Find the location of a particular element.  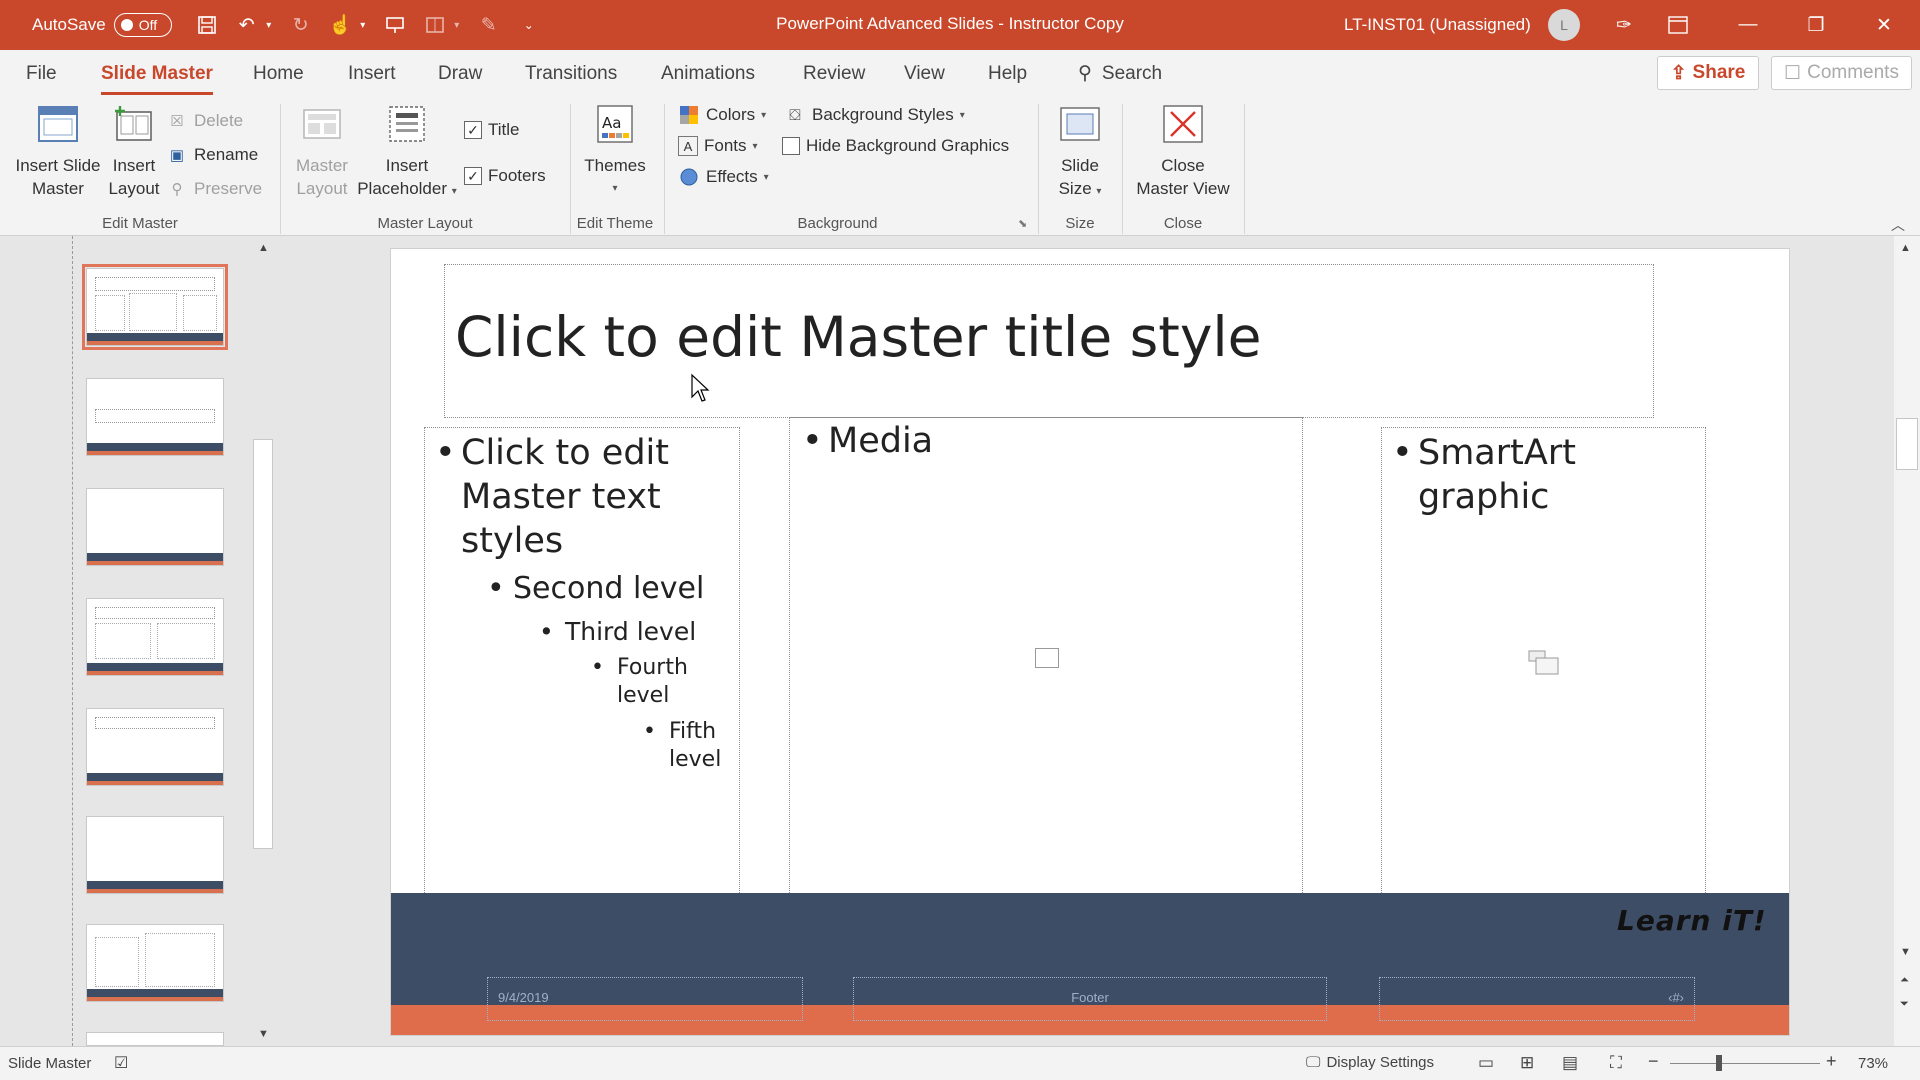

fonts-dropdown: A Fonts ▾ is located at coordinates (718, 146).